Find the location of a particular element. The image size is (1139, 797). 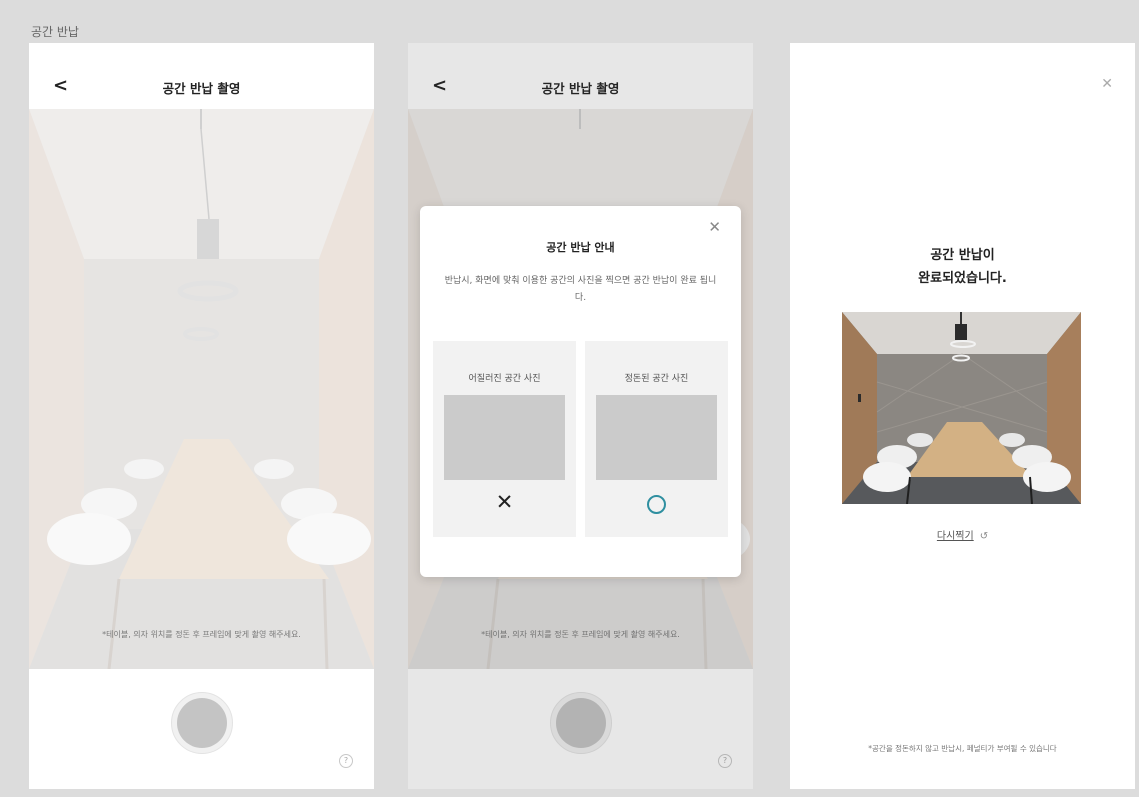

capture-hint: *테이블, 의자 위치를 정돈 후 프레임에 맞게 촬영 해주세요. is located at coordinates (201, 634).